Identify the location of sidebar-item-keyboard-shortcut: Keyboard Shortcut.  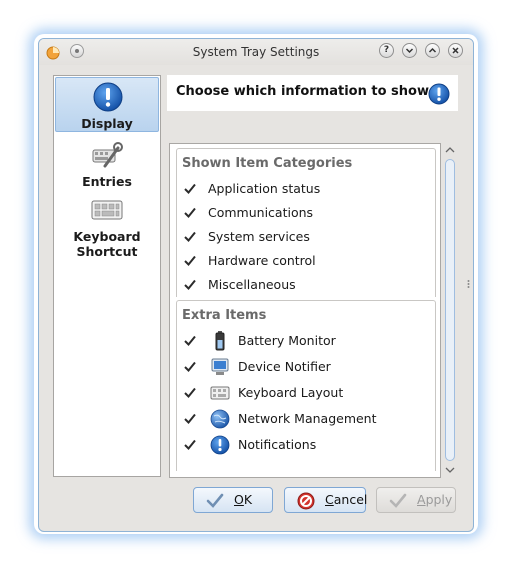
(107, 229).